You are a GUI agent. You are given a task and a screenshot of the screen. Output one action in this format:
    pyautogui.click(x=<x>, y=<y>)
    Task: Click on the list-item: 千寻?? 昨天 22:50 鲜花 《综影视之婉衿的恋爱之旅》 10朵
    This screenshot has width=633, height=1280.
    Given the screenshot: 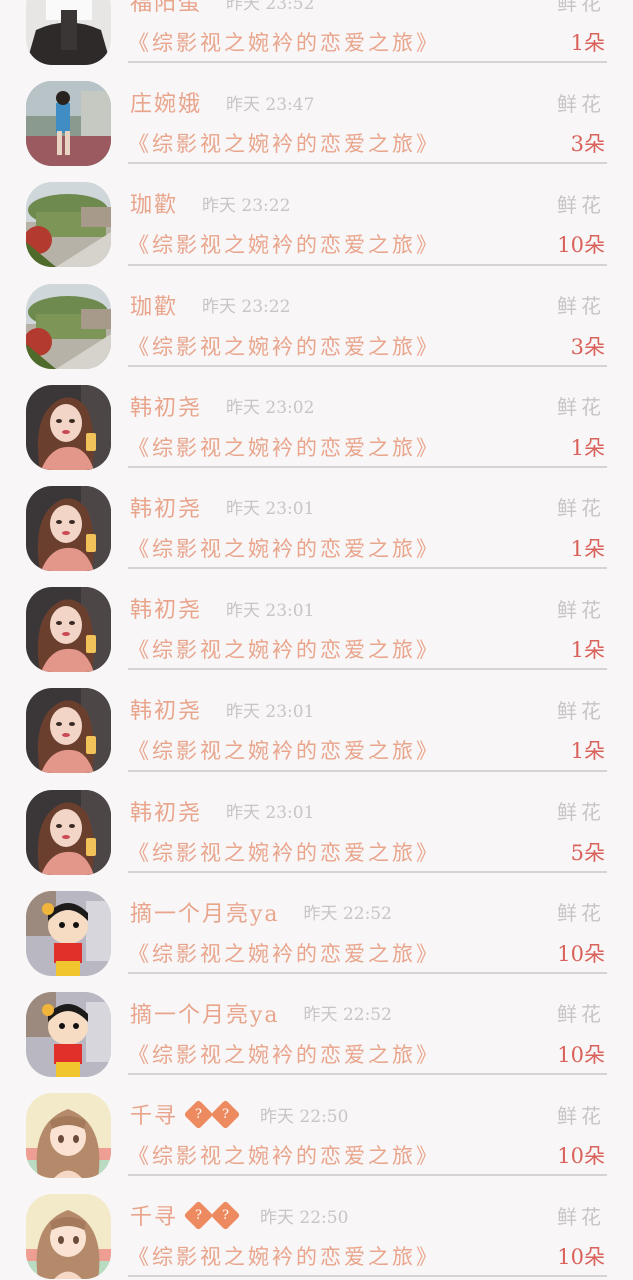 What is the action you would take?
    pyautogui.click(x=316, y=1127)
    